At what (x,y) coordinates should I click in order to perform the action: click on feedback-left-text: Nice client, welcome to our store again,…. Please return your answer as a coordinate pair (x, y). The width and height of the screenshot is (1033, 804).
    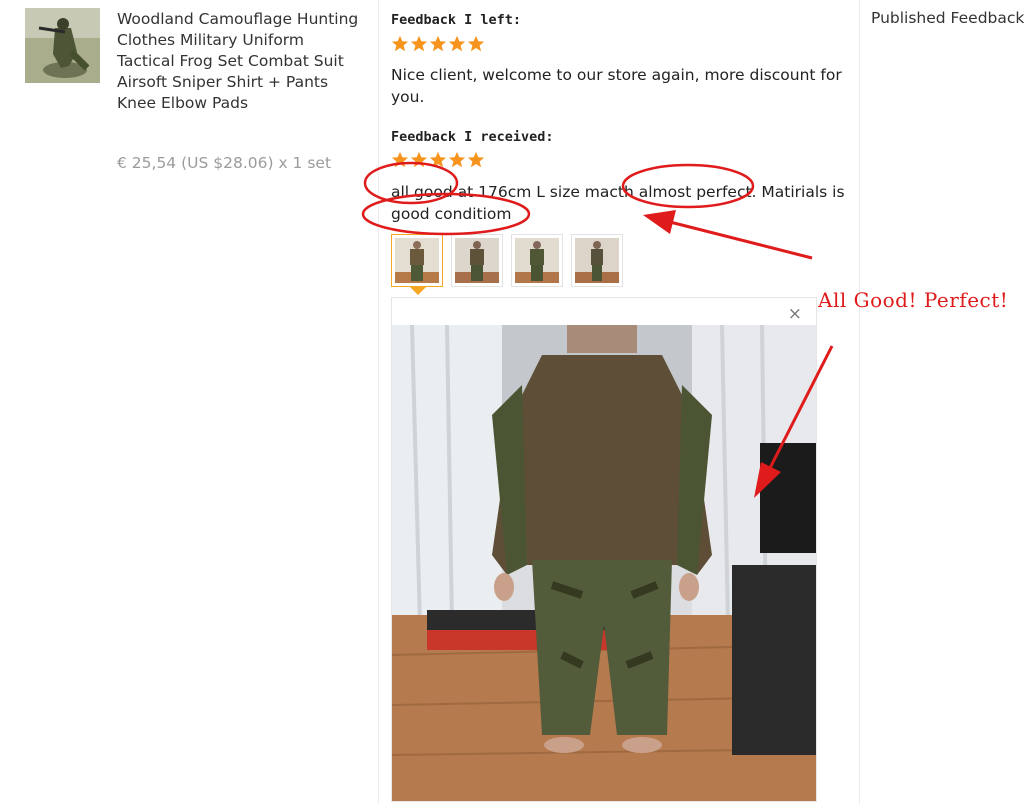
    Looking at the image, I should click on (616, 86).